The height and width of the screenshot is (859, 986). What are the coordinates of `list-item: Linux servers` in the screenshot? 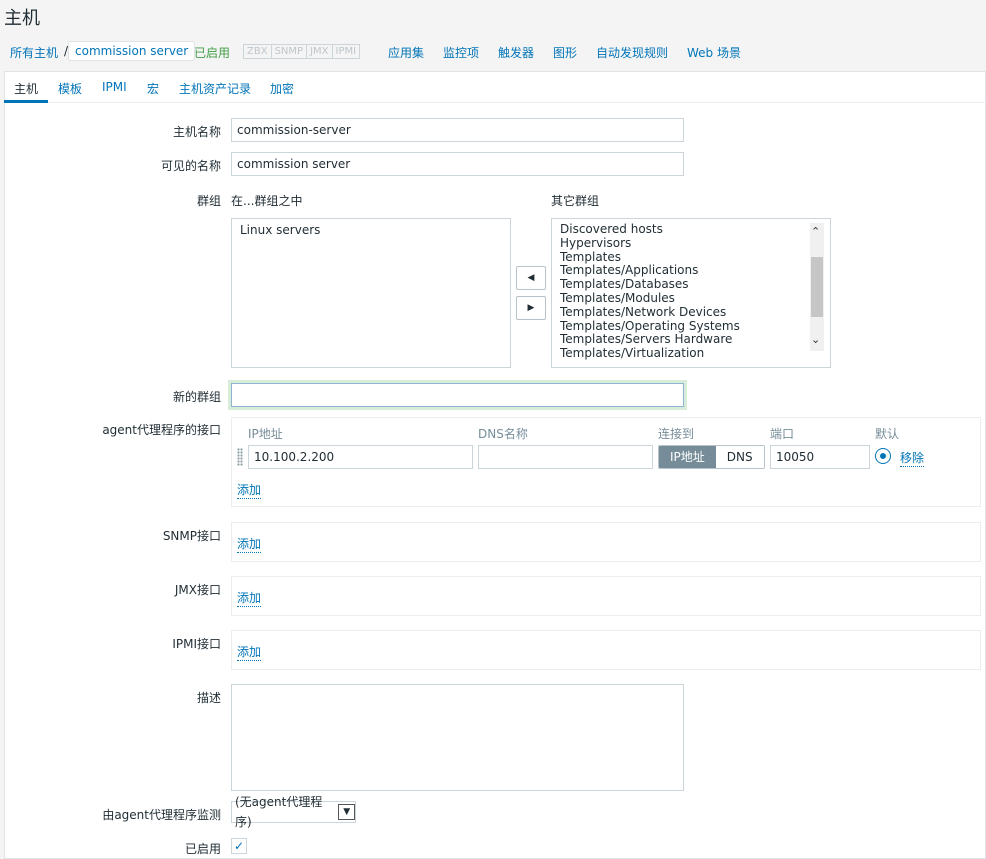 It's located at (371, 230).